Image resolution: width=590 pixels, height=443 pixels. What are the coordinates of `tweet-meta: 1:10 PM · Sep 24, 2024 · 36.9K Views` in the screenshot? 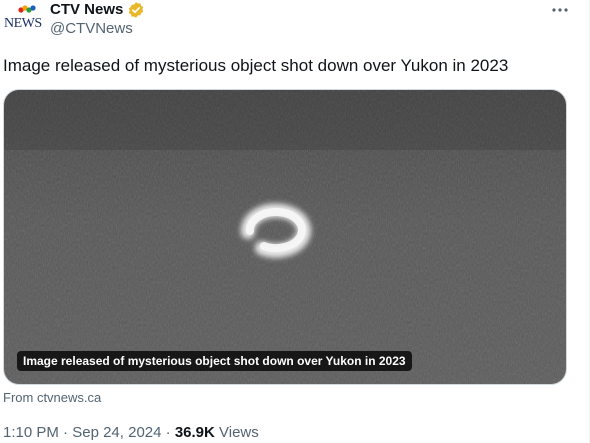 It's located at (131, 433).